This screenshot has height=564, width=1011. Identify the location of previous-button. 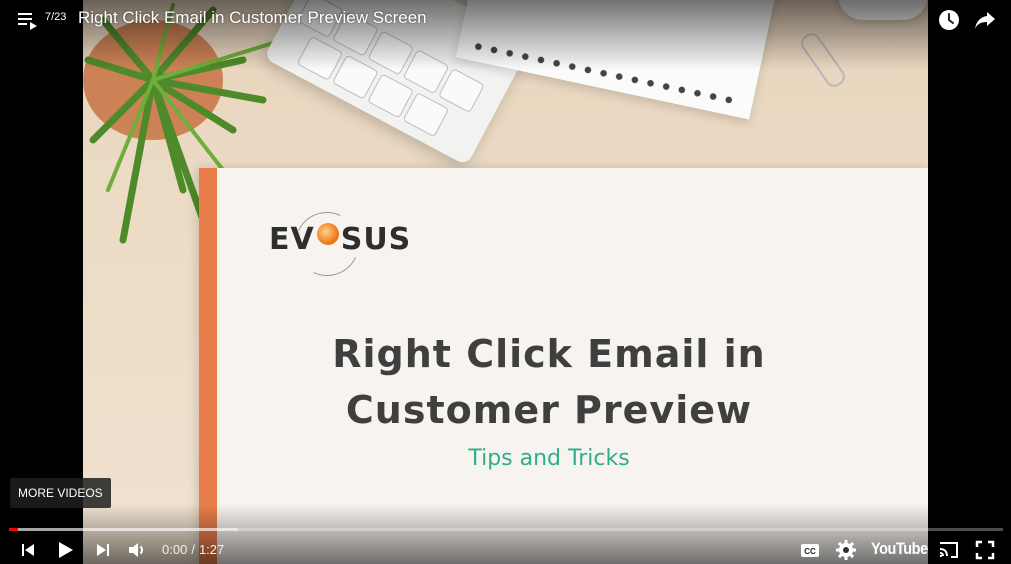
(28, 550).